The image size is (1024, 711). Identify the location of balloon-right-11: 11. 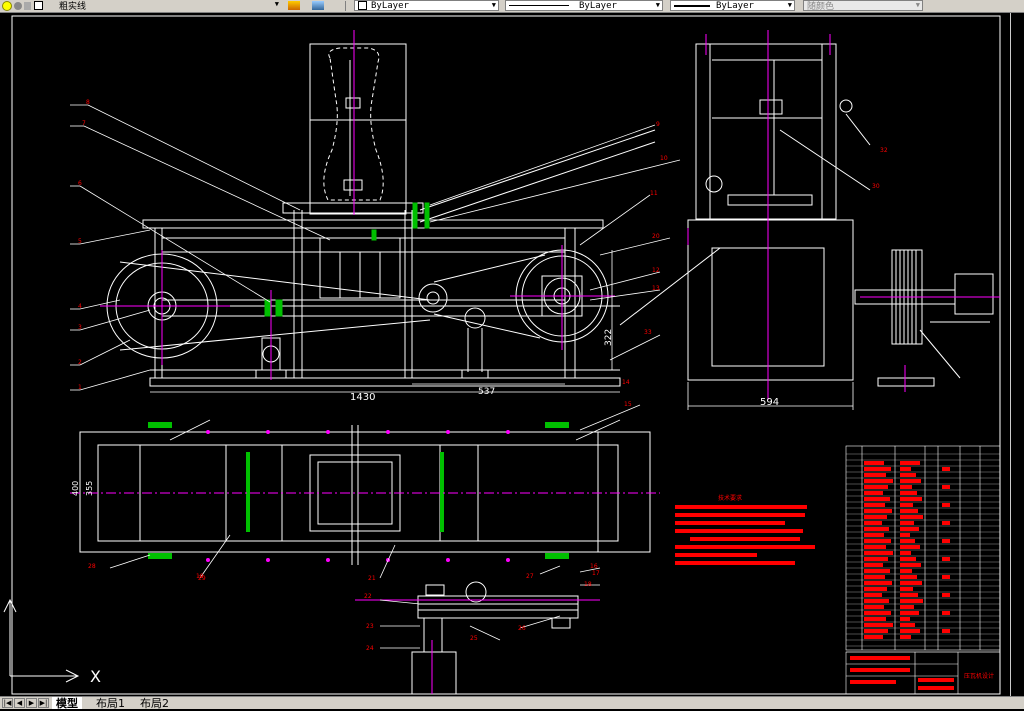
(654, 193).